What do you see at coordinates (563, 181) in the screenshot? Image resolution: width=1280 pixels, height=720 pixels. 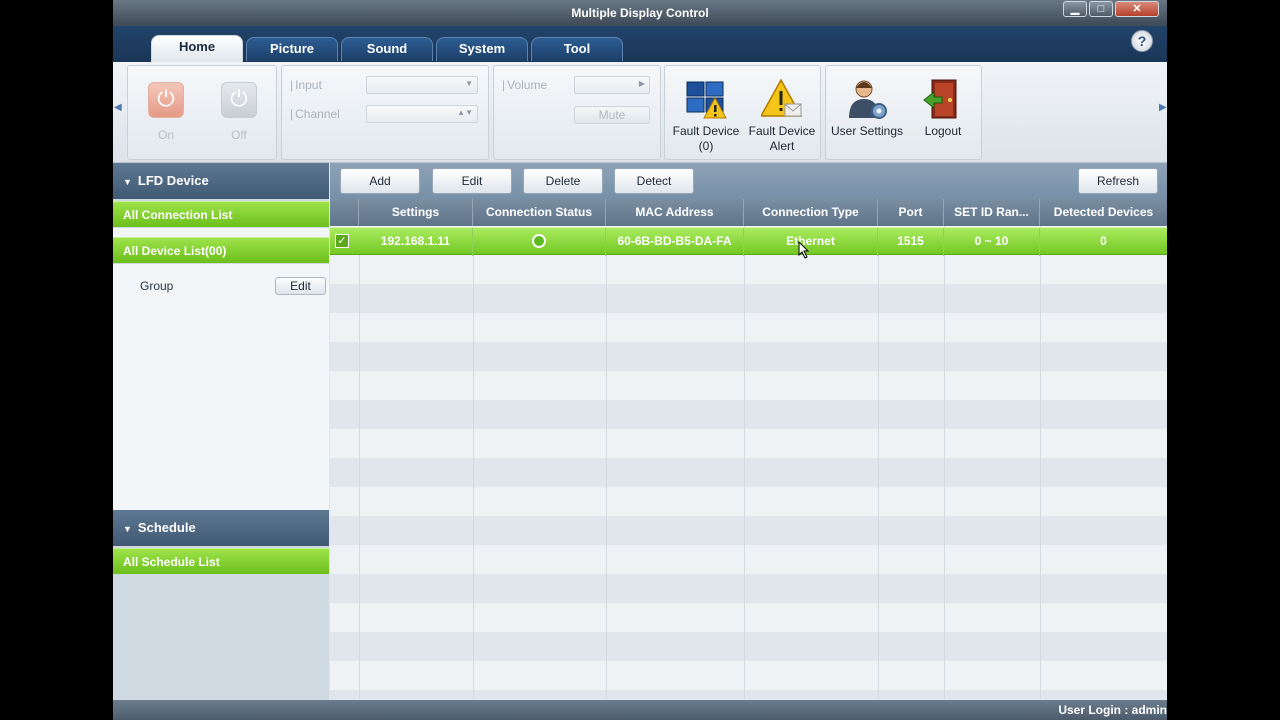 I see `delete-button: Delete` at bounding box center [563, 181].